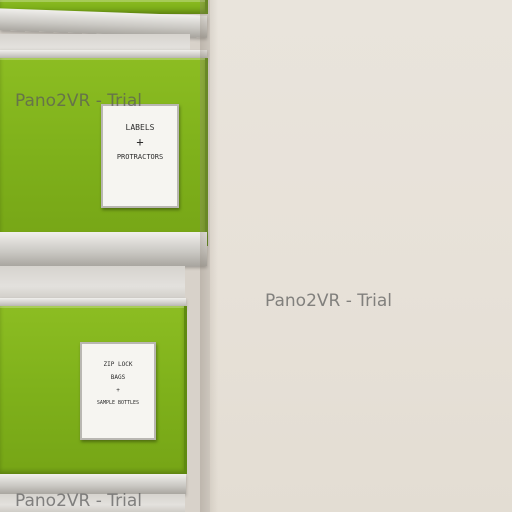  I want to click on drawer-1-label: LABELS + PROTRACTORS, so click(140, 156).